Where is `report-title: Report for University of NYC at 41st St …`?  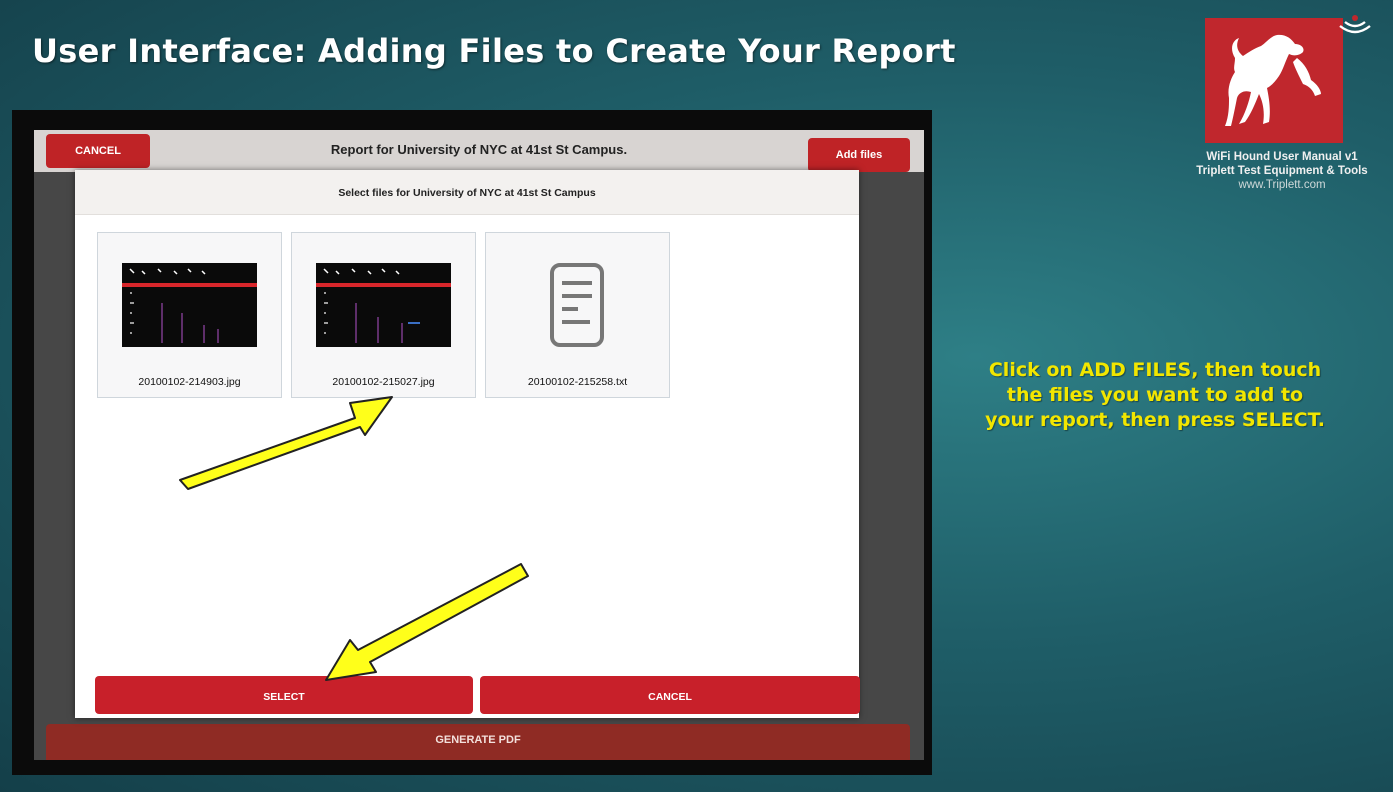
report-title: Report for University of NYC at 41st St … is located at coordinates (479, 149).